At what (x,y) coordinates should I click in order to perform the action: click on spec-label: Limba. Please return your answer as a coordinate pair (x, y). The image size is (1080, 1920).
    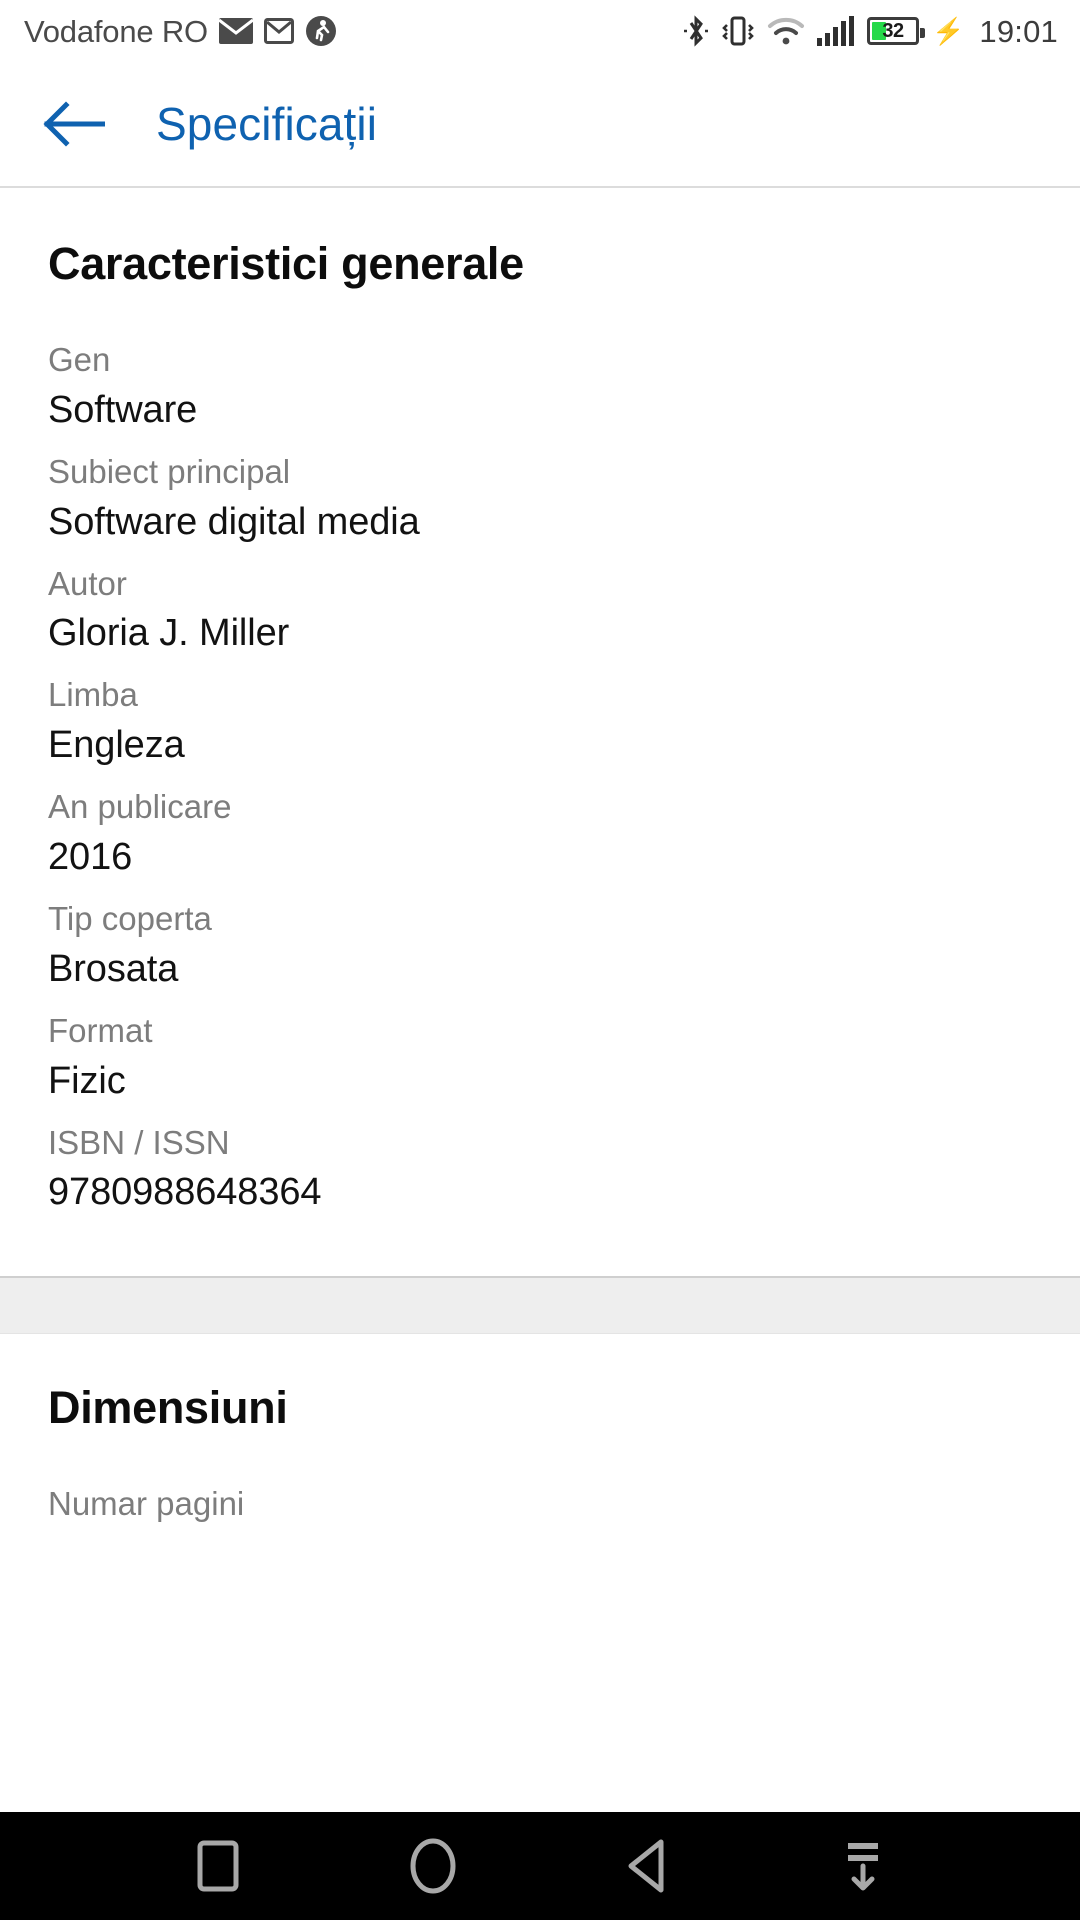
    Looking at the image, I should click on (93, 695).